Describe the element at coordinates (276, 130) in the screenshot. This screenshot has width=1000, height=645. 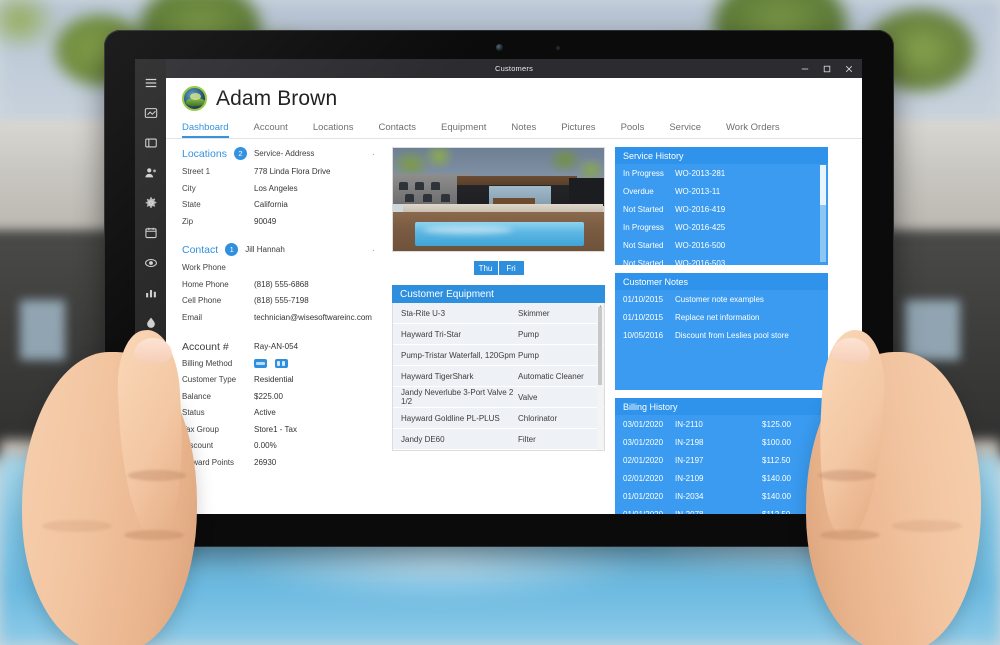
I see `tab-account: Account` at that location.